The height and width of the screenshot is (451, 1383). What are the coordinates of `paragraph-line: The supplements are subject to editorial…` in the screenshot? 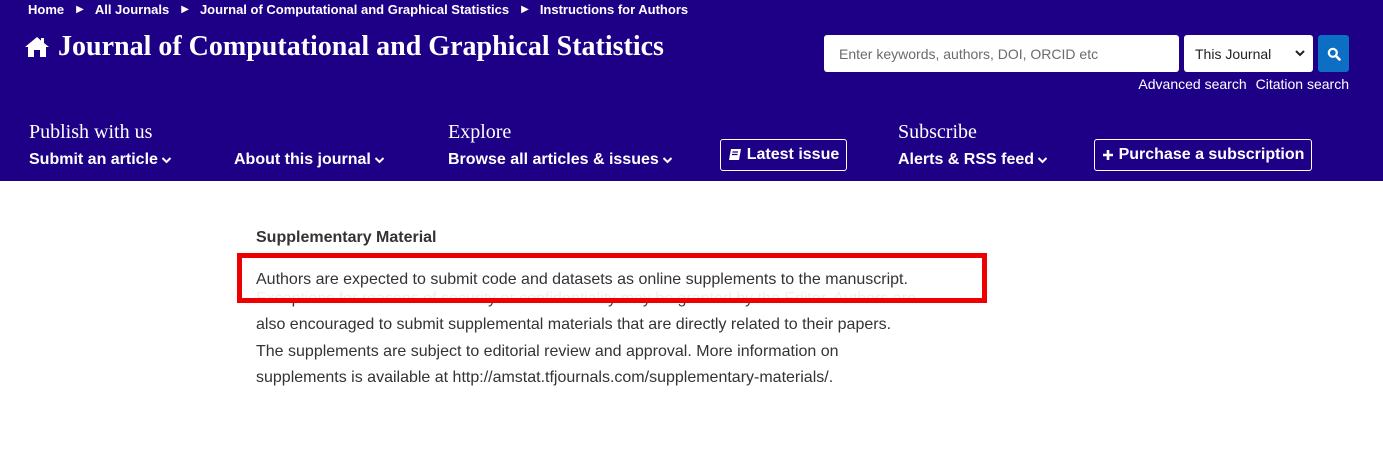 It's located at (547, 351).